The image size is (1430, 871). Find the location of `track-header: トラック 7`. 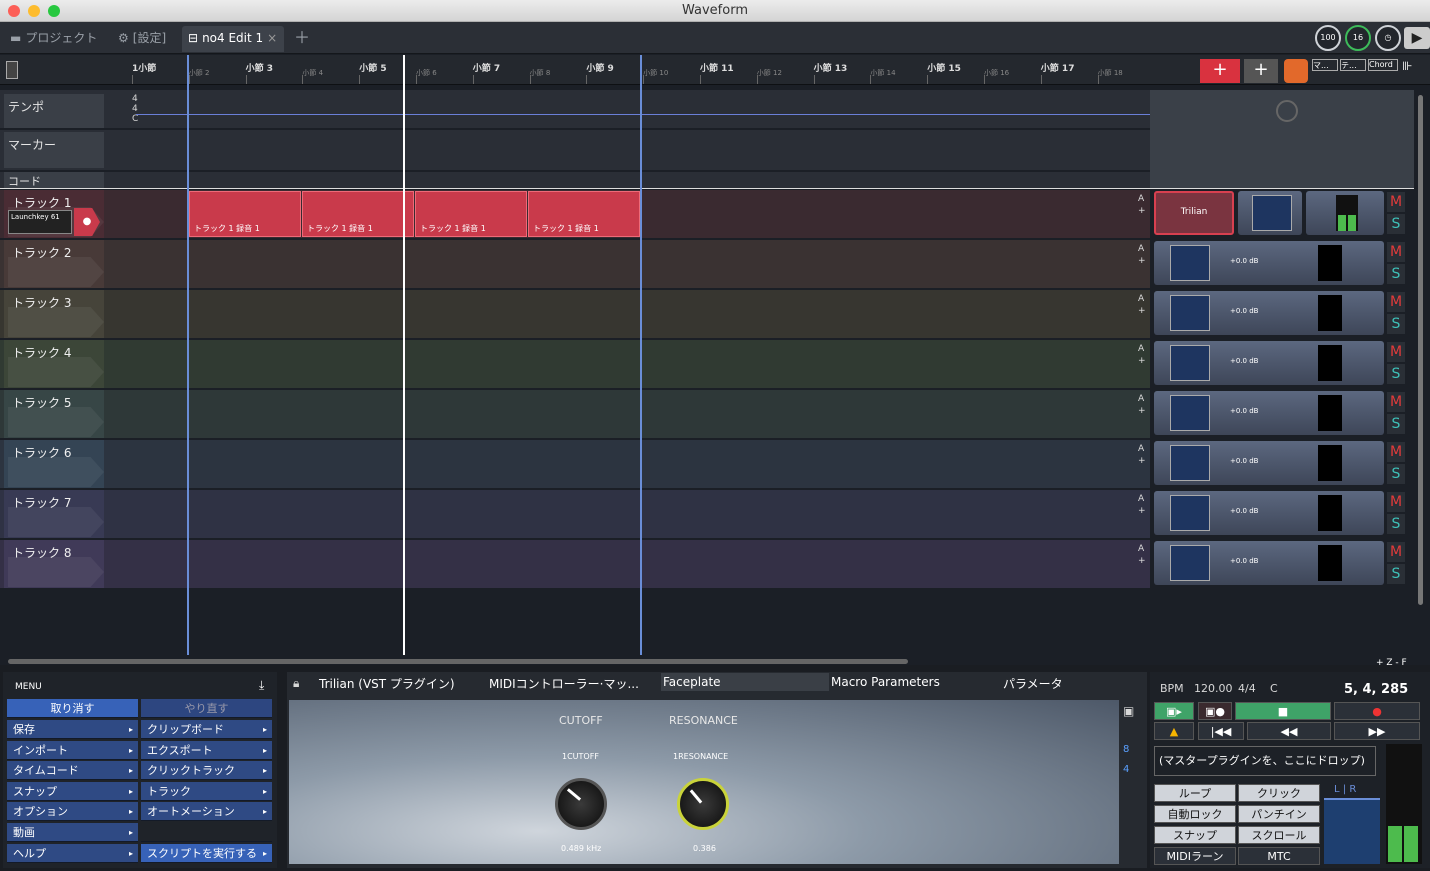

track-header: トラック 7 is located at coordinates (54, 514).